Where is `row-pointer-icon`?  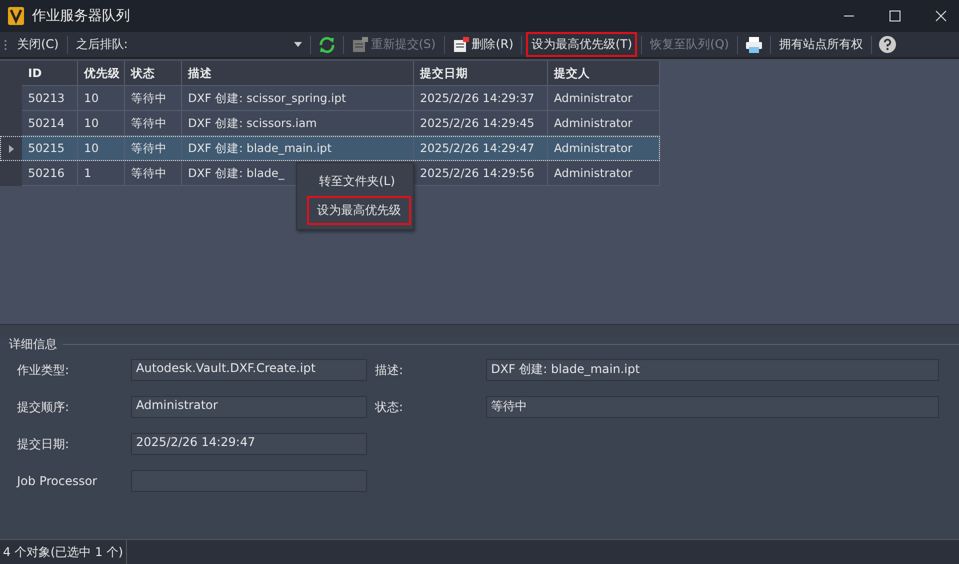 row-pointer-icon is located at coordinates (11, 148).